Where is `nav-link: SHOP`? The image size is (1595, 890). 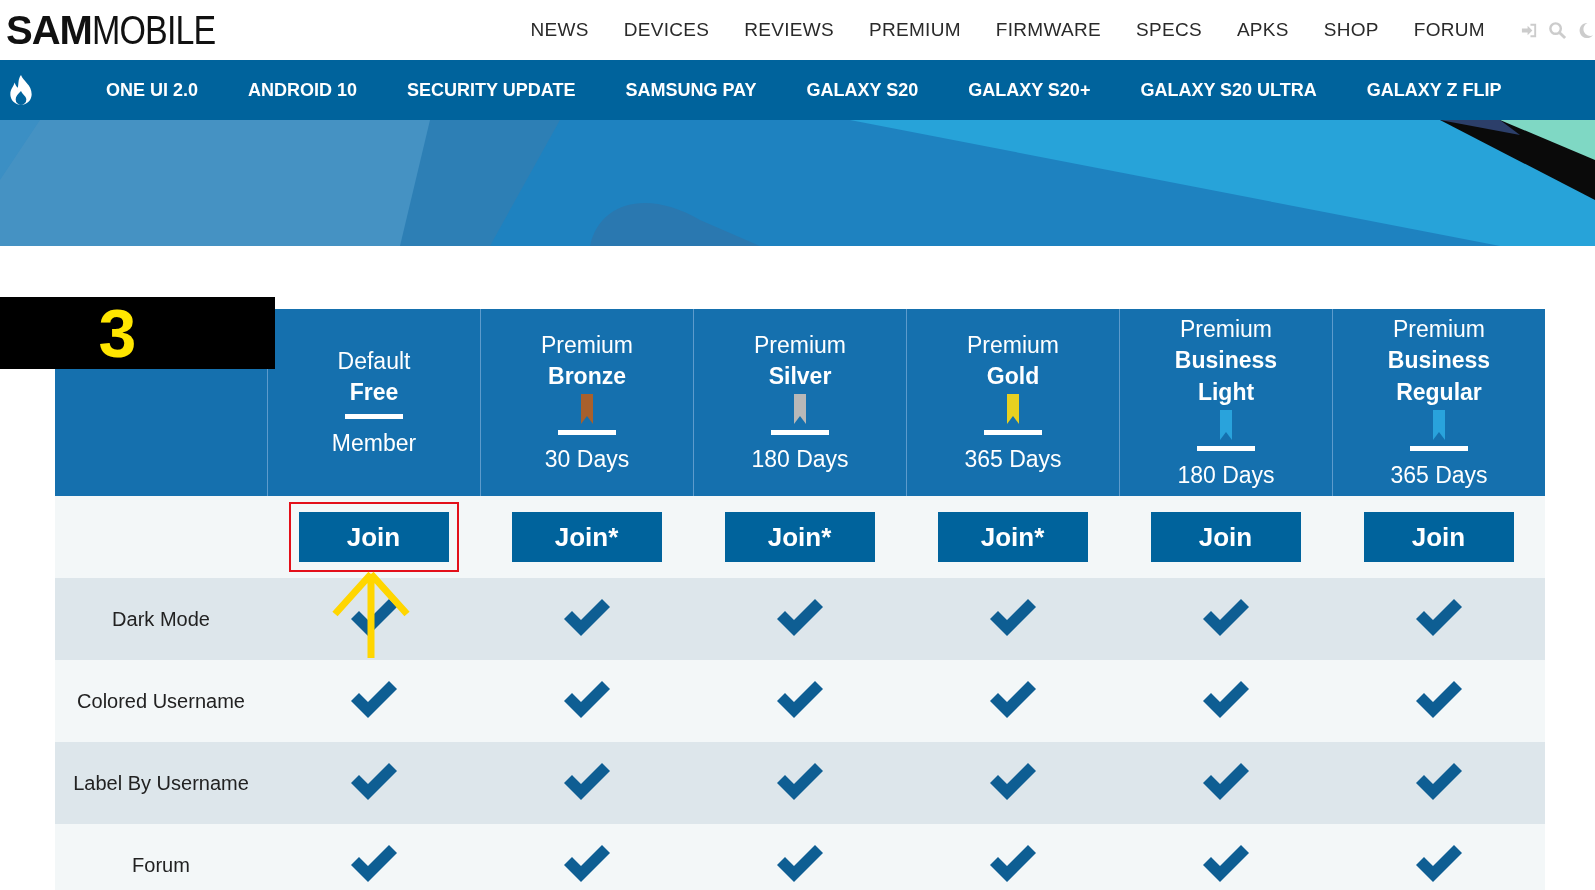 nav-link: SHOP is located at coordinates (1351, 30).